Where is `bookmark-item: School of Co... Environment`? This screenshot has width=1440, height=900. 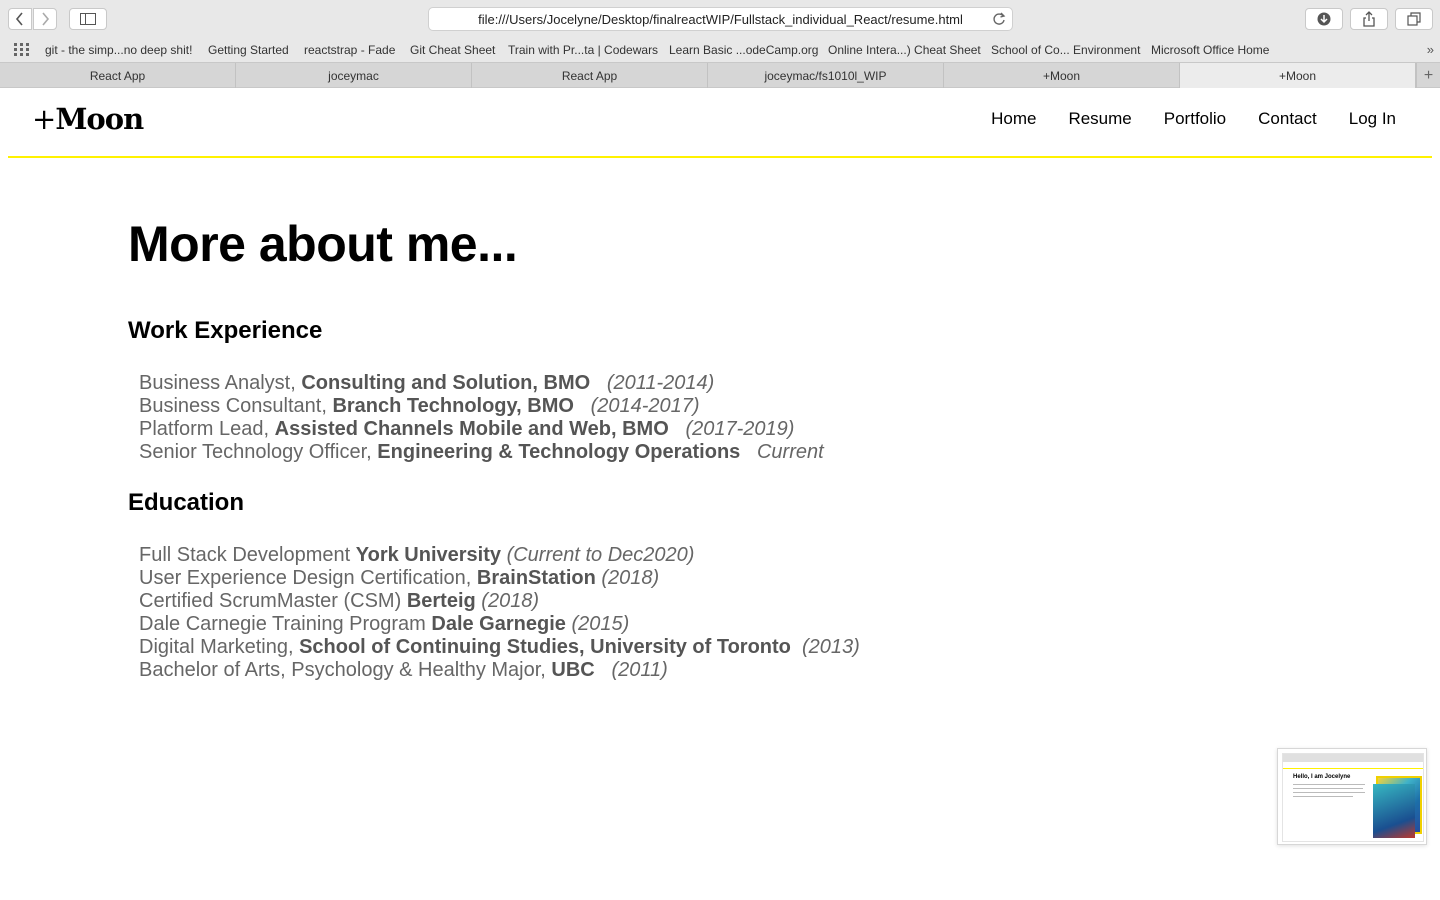 bookmark-item: School of Co... Environment is located at coordinates (1065, 50).